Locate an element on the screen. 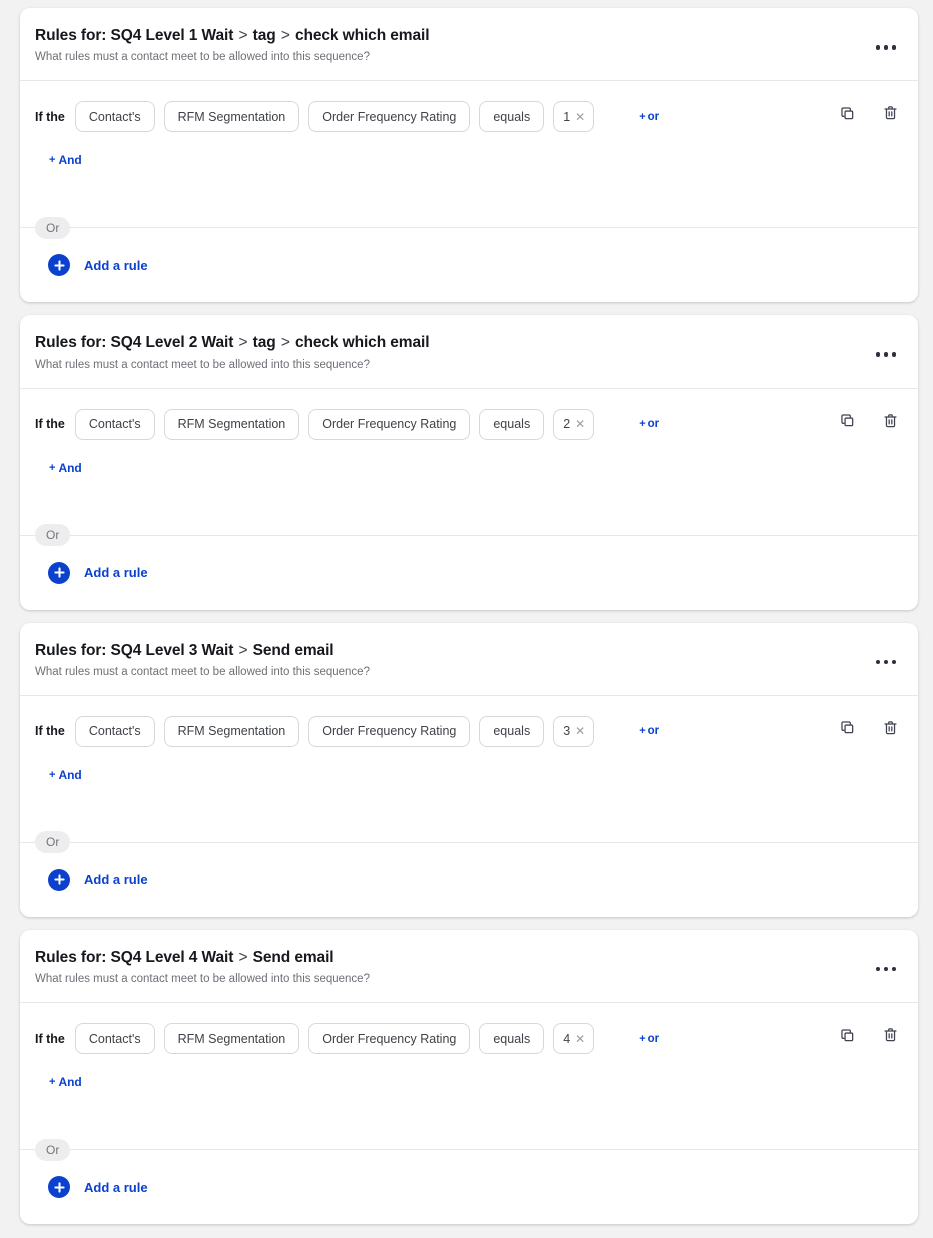  title-segment: Send email is located at coordinates (293, 957).